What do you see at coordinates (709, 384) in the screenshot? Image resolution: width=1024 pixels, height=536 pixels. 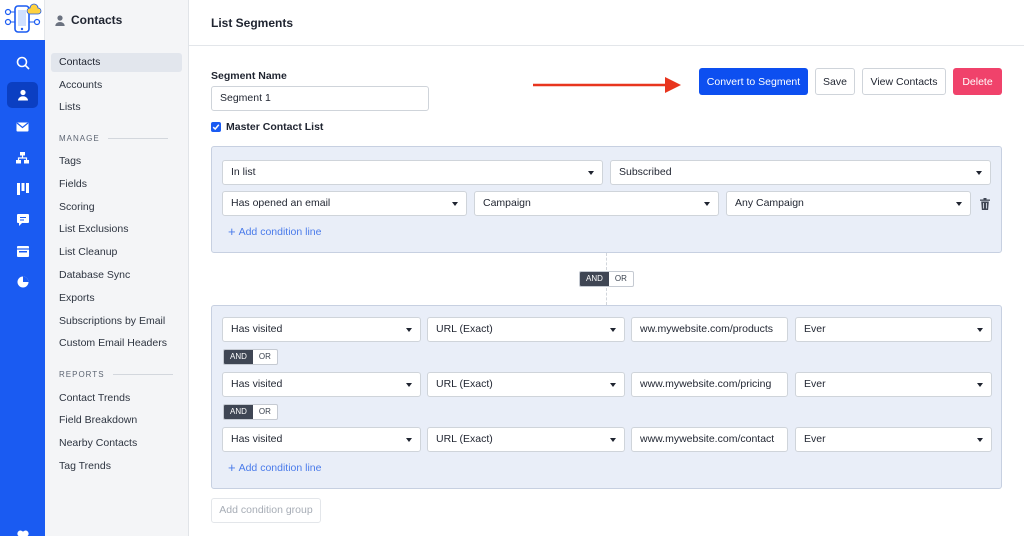 I see `url-input: www.mywebsite.com/pricing` at bounding box center [709, 384].